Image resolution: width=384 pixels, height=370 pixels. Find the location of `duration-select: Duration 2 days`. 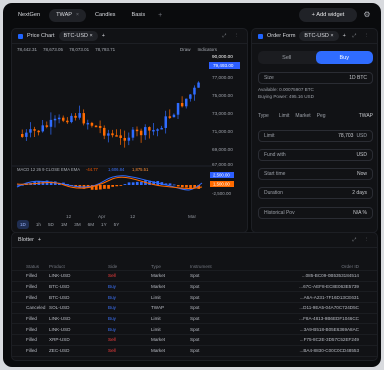

duration-select: Duration 2 days is located at coordinates (315, 193).